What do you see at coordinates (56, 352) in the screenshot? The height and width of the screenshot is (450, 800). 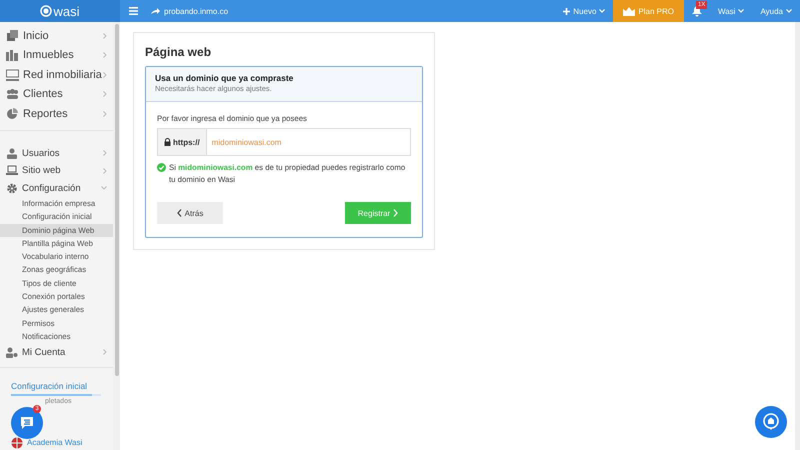 I see `sidebar-item: Mi Cuenta` at bounding box center [56, 352].